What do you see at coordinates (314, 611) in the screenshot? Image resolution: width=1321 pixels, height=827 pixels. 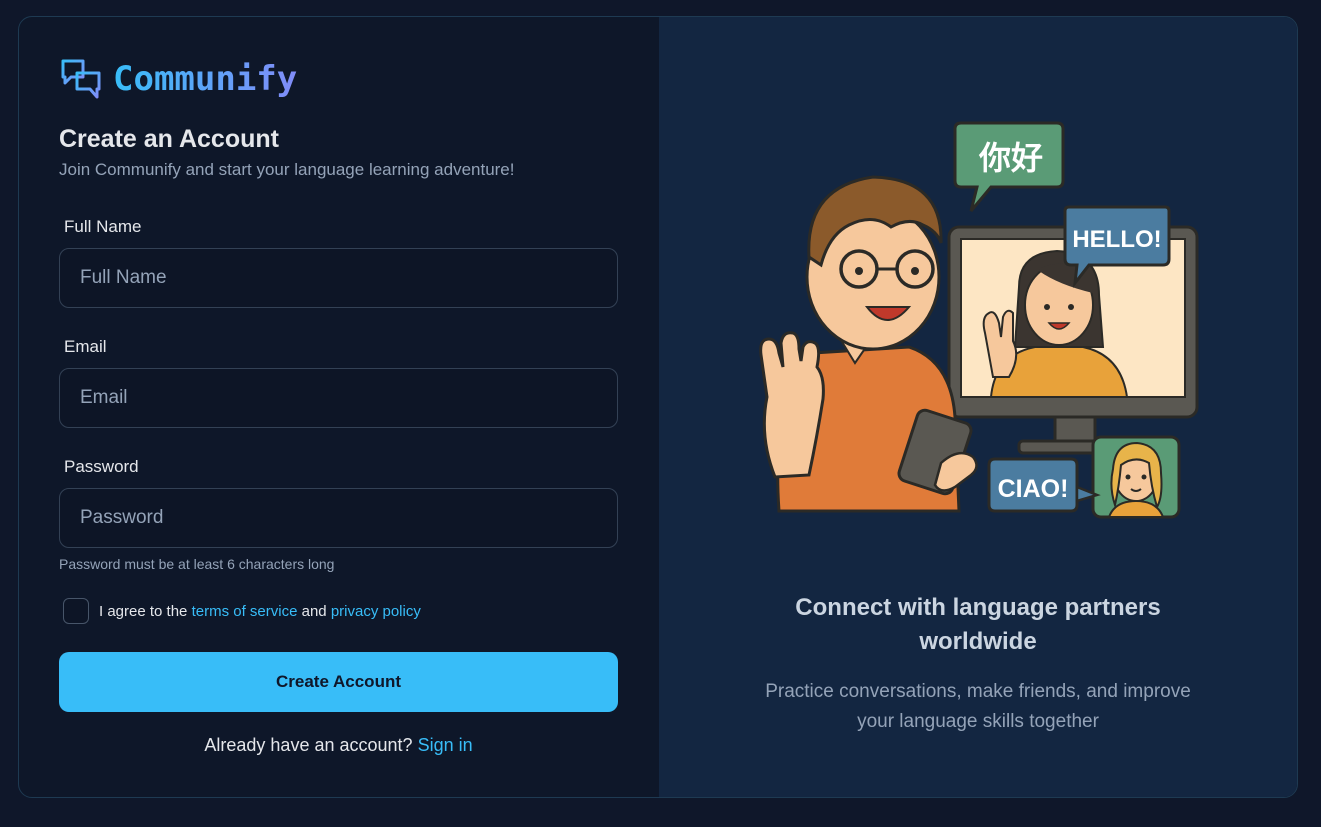 I see `agree-conjunction: and` at bounding box center [314, 611].